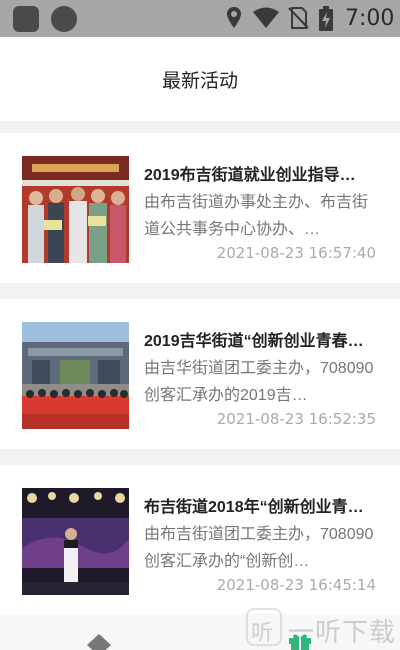  I want to click on page-header: 最新活动, so click(200, 79).